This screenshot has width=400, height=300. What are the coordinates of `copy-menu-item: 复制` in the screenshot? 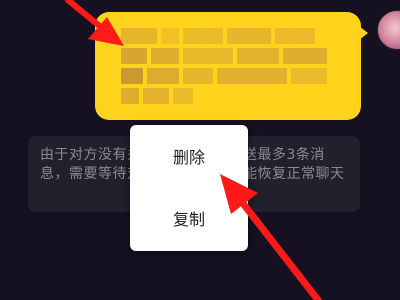 It's located at (189, 220).